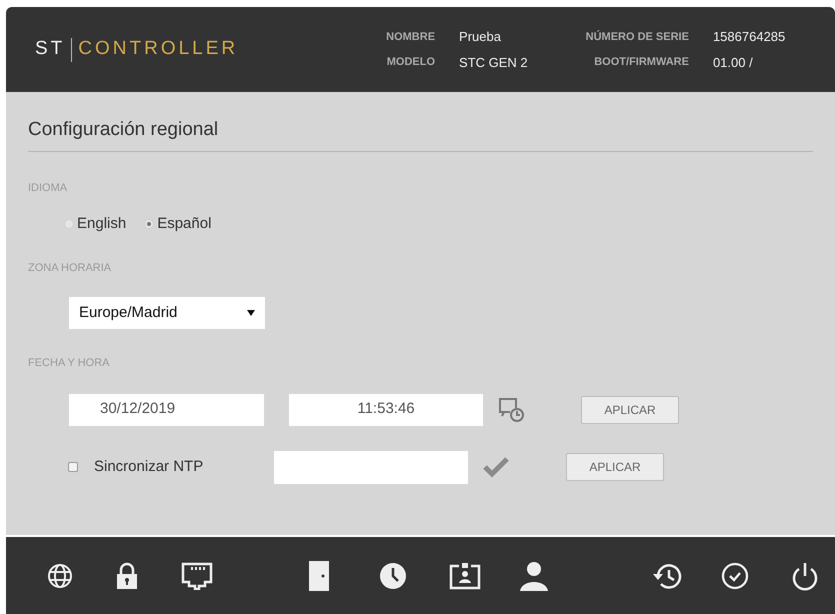 This screenshot has width=835, height=614. Describe the element at coordinates (636, 36) in the screenshot. I see `info-label: NÚMERO DE SERIE` at that location.